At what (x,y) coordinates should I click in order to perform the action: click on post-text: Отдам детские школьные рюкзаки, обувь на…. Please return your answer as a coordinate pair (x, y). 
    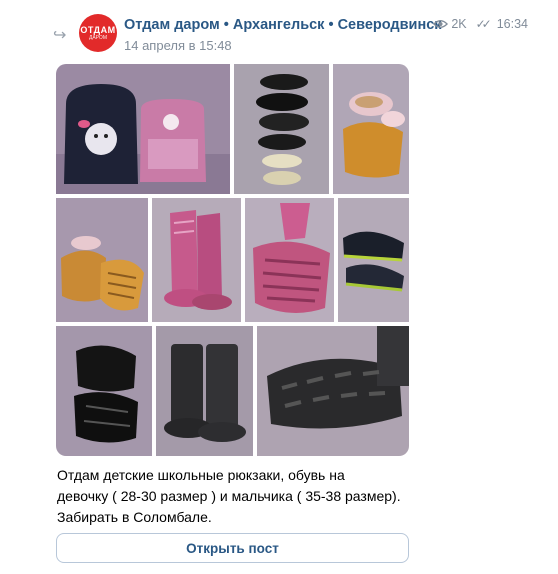
    Looking at the image, I should click on (267, 496).